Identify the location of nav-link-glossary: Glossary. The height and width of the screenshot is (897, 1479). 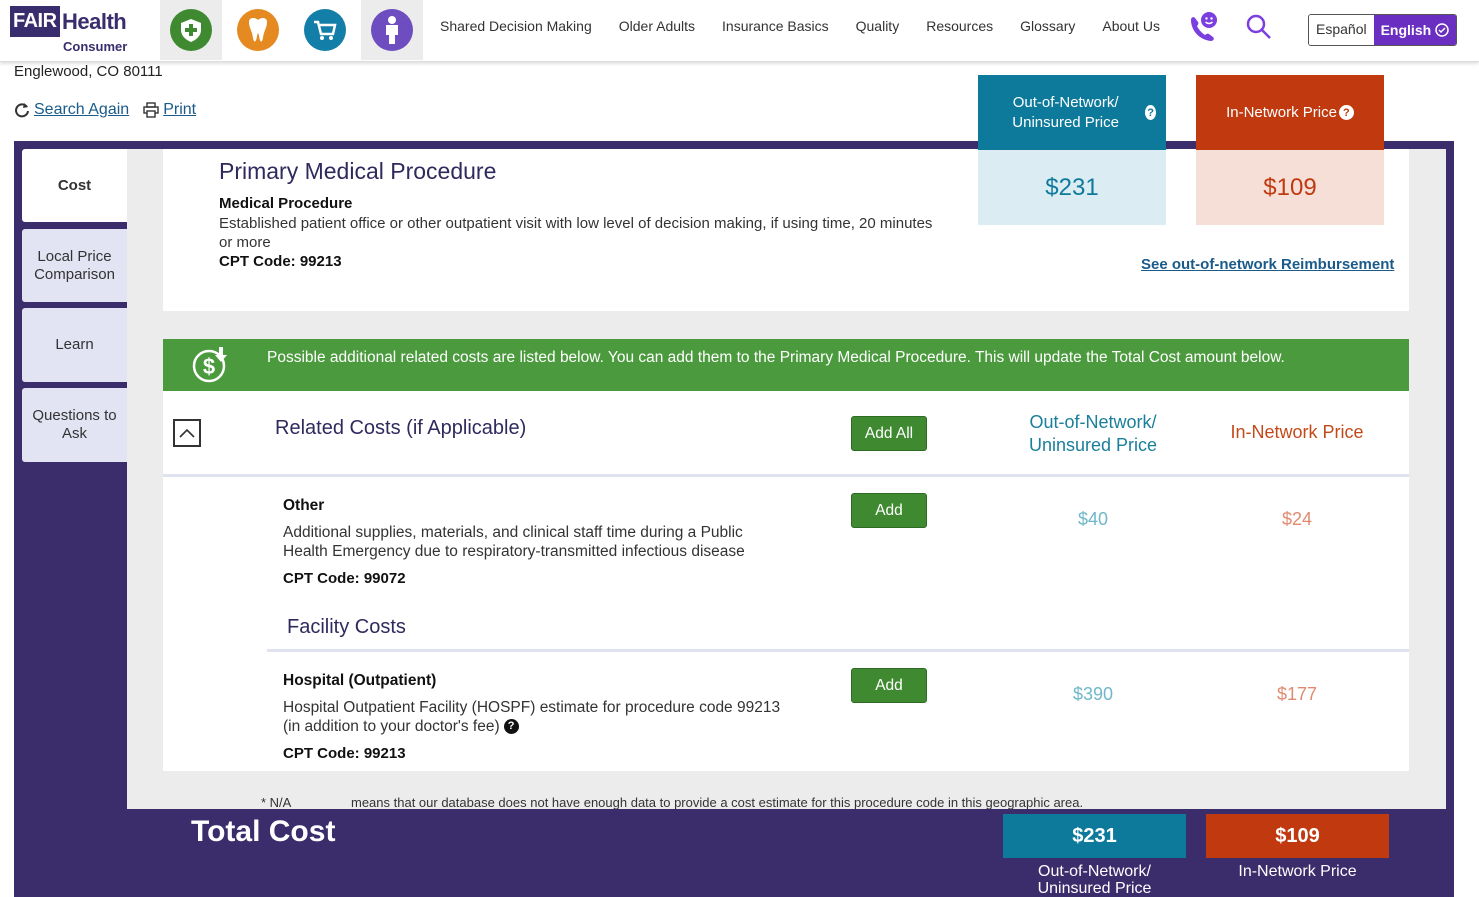
(1047, 26).